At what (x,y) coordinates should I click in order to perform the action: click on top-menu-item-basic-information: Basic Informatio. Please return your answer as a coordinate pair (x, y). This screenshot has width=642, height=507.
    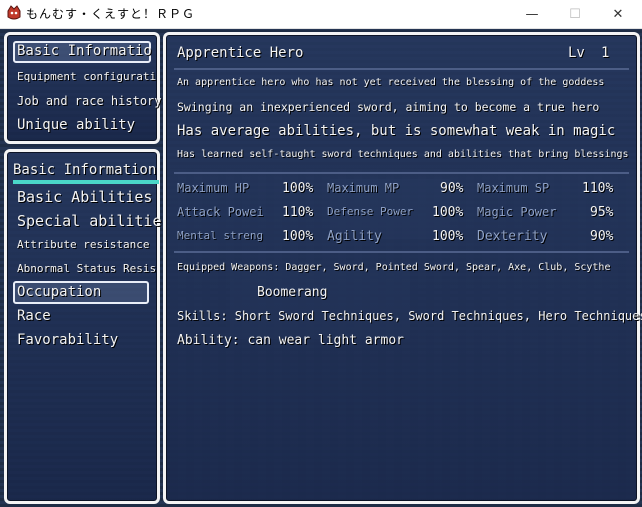
    Looking at the image, I should click on (84, 51).